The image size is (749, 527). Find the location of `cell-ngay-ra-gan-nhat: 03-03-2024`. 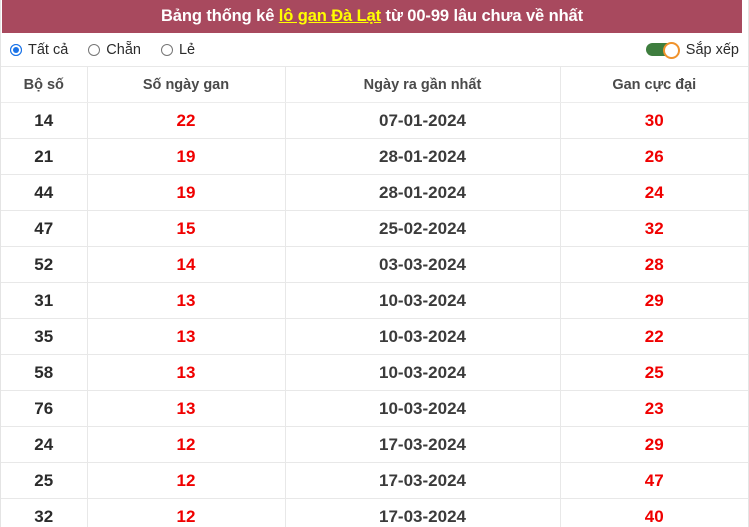

cell-ngay-ra-gan-nhat: 03-03-2024 is located at coordinates (423, 264).